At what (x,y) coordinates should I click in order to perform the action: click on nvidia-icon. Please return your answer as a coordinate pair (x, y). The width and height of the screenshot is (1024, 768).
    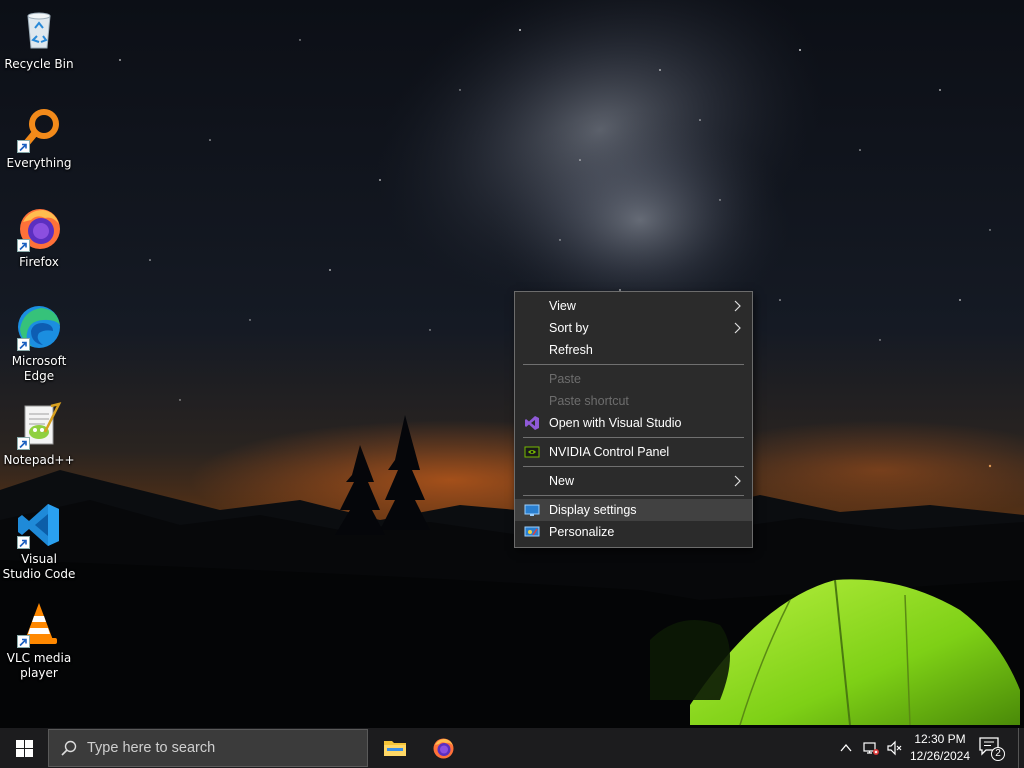
    Looking at the image, I should click on (532, 452).